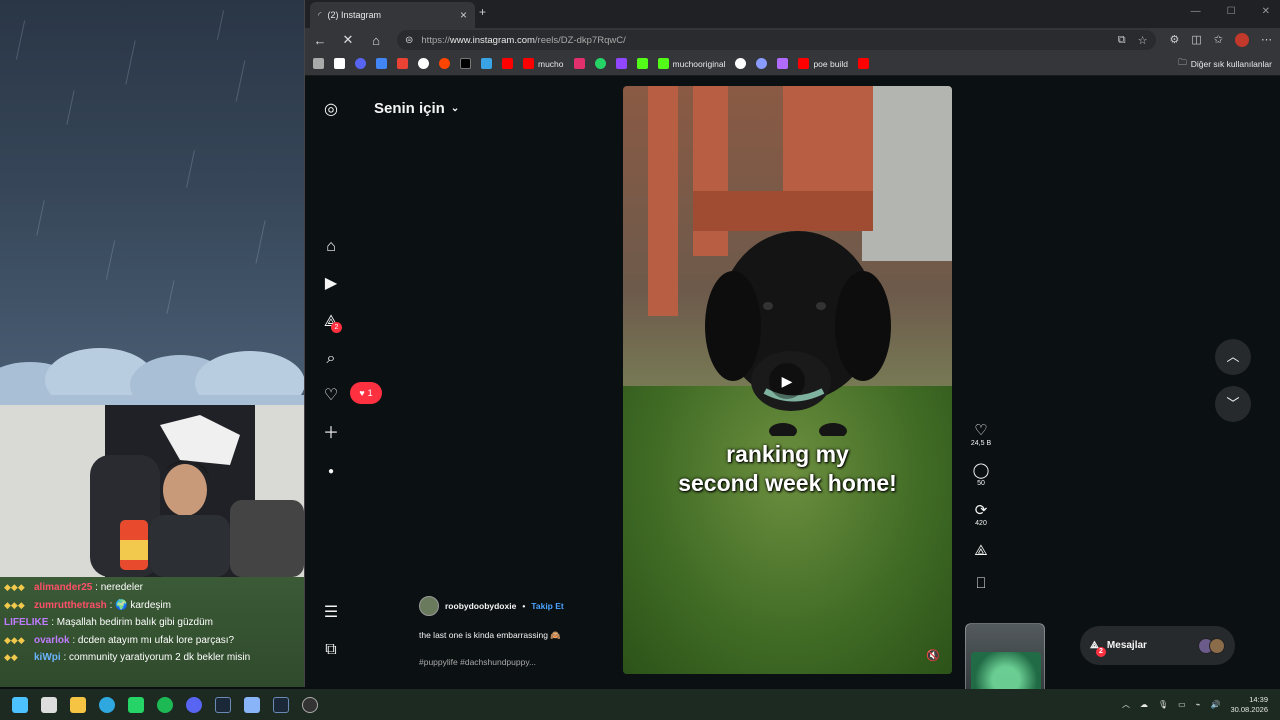 The width and height of the screenshot is (1280, 720). What do you see at coordinates (107, 704) in the screenshot?
I see `edge-icon` at bounding box center [107, 704].